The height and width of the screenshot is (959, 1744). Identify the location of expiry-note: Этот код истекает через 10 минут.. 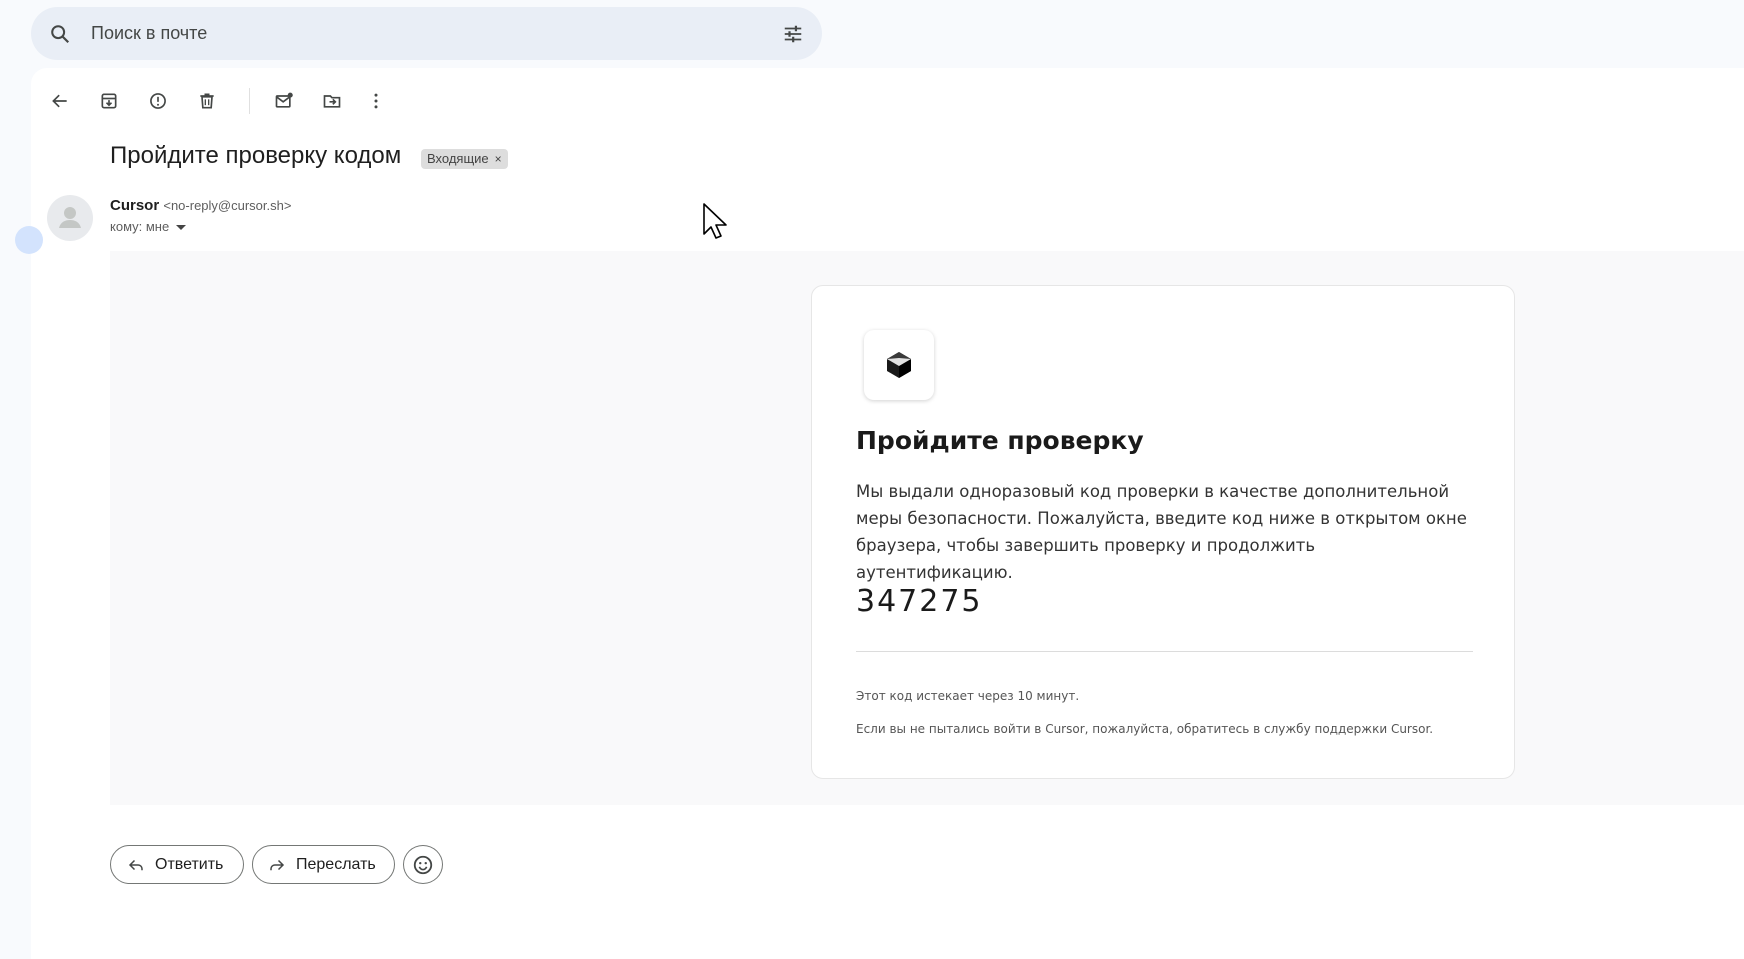
(968, 696).